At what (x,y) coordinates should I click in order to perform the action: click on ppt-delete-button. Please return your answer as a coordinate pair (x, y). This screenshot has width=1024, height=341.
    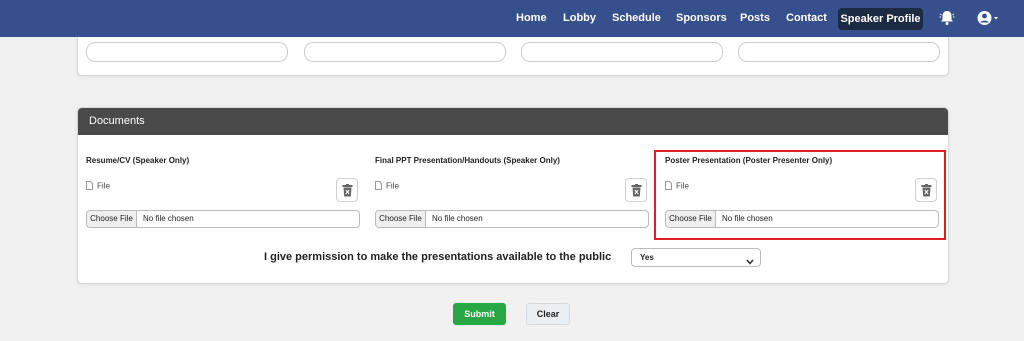
    Looking at the image, I should click on (636, 190).